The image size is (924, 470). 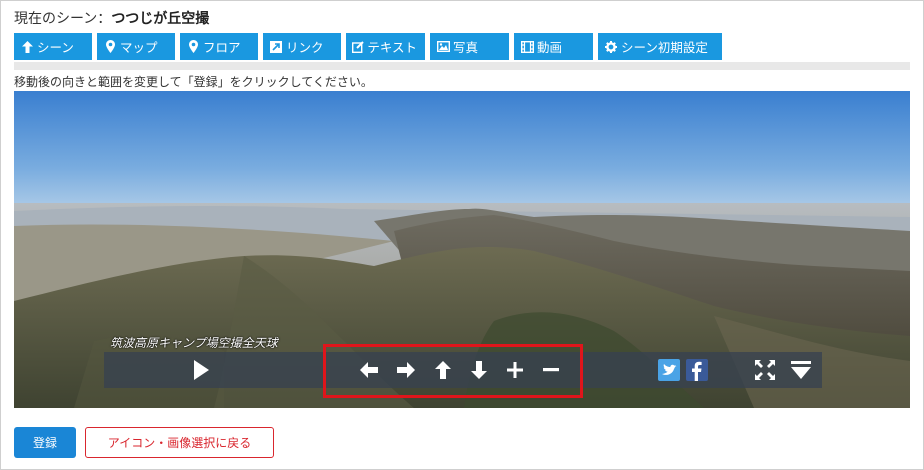 I want to click on twitter-icon, so click(x=669, y=370).